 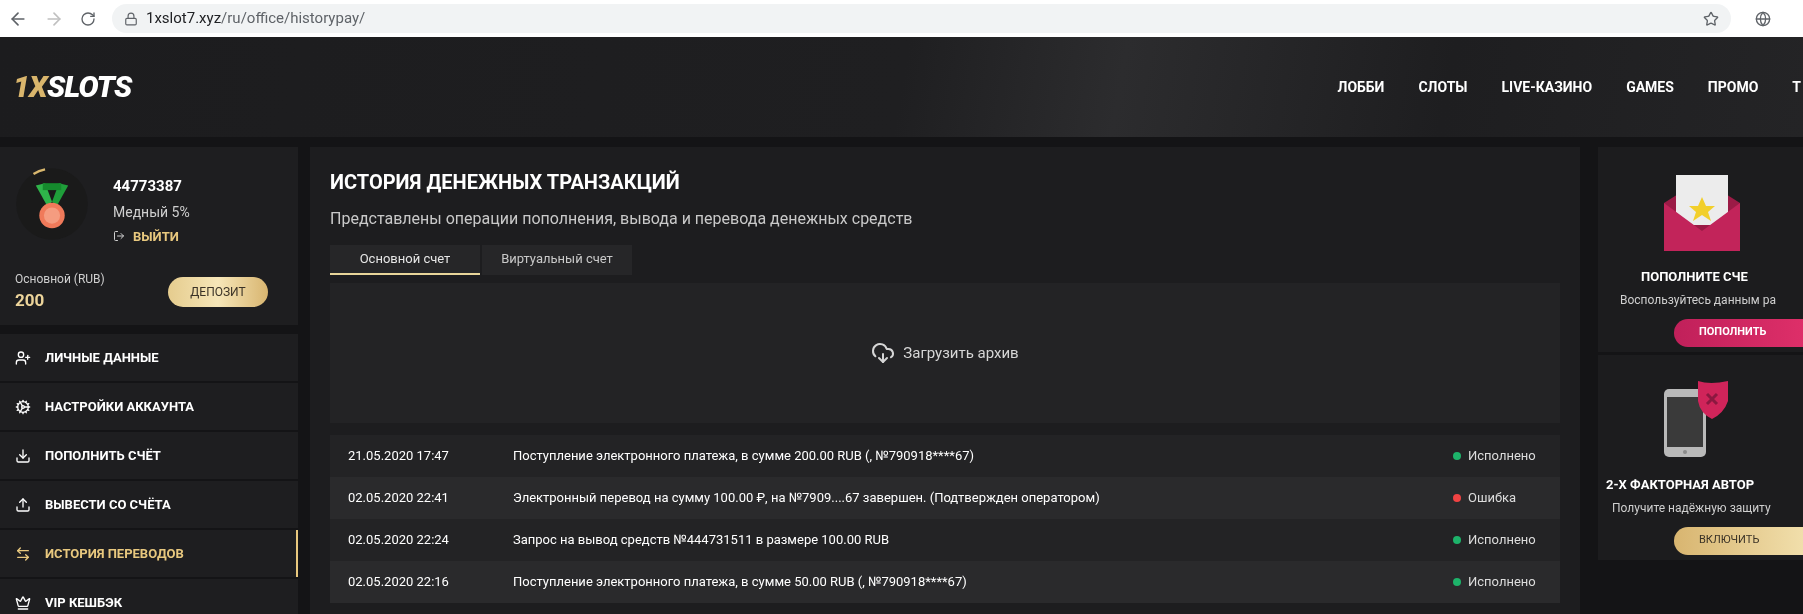 What do you see at coordinates (505, 182) in the screenshot?
I see `page-title: ИСТОРИЯ ДЕНЕЖНЫХ ТРАНЗАКЦИЙ` at bounding box center [505, 182].